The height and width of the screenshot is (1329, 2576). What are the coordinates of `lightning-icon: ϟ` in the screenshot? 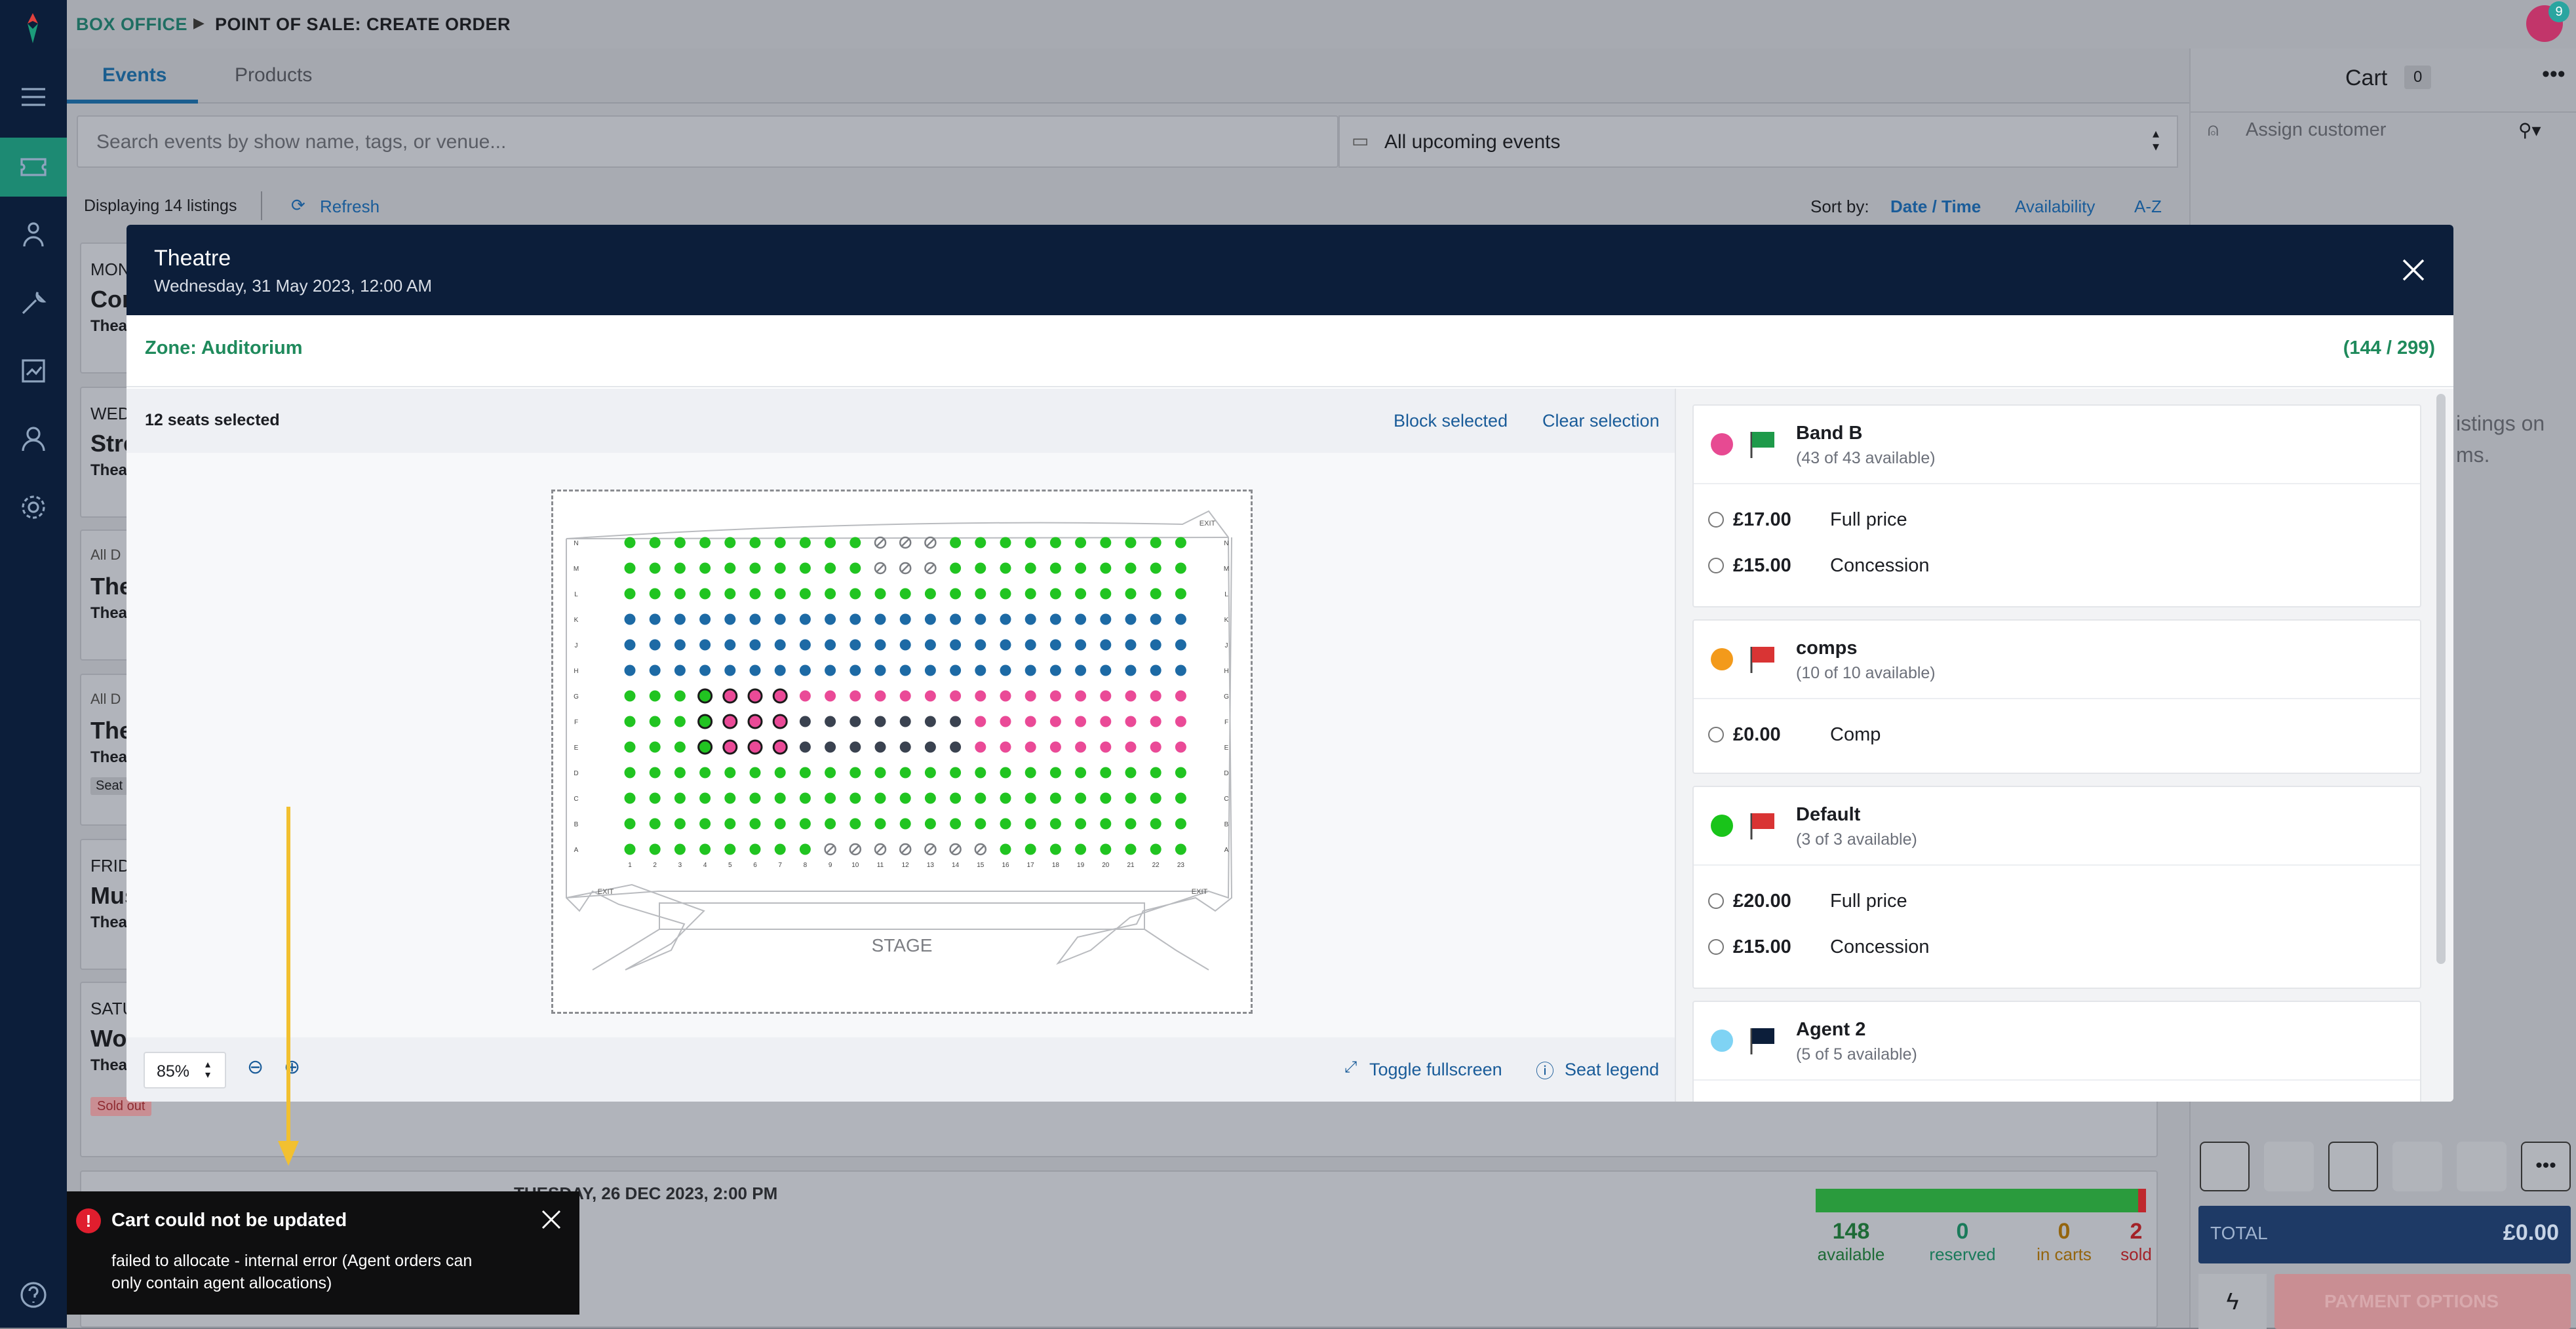 It's located at (2232, 1301).